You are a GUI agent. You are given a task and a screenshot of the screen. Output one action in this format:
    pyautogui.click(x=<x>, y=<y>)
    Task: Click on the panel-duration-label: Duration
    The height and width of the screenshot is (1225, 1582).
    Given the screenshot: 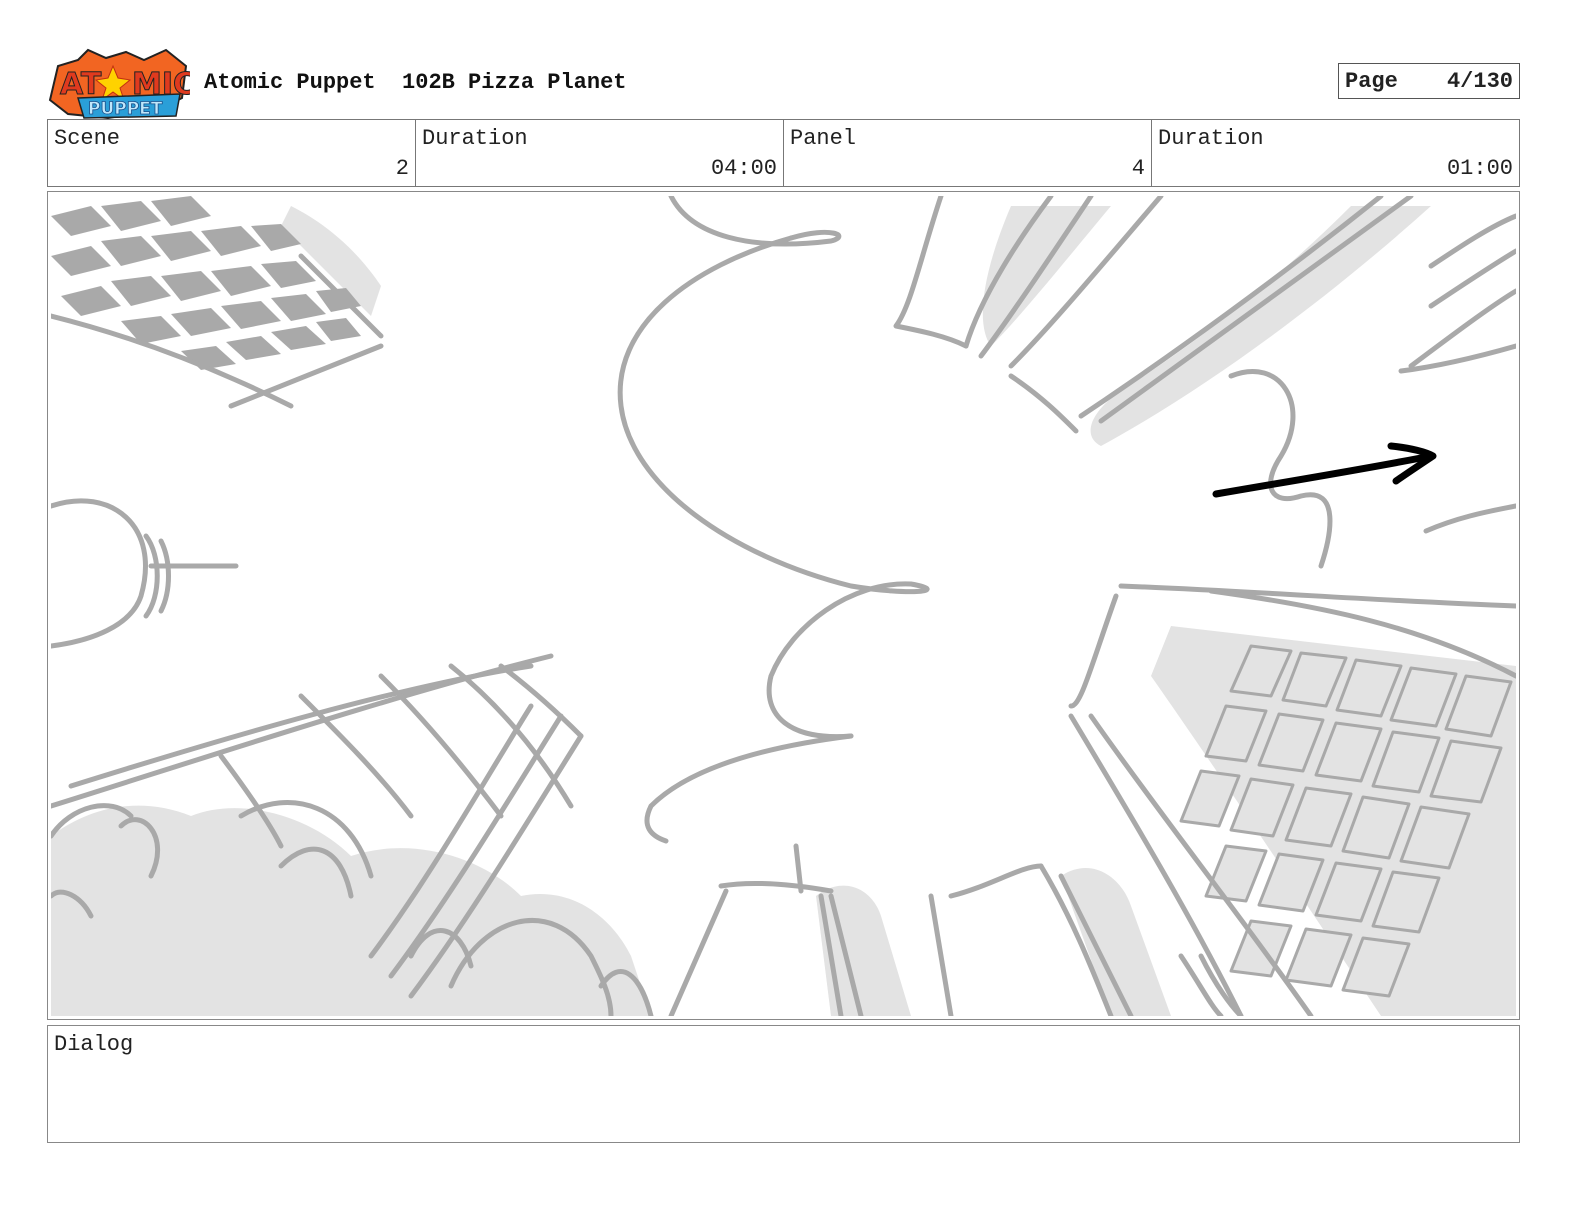 What is the action you would take?
    pyautogui.click(x=1211, y=138)
    